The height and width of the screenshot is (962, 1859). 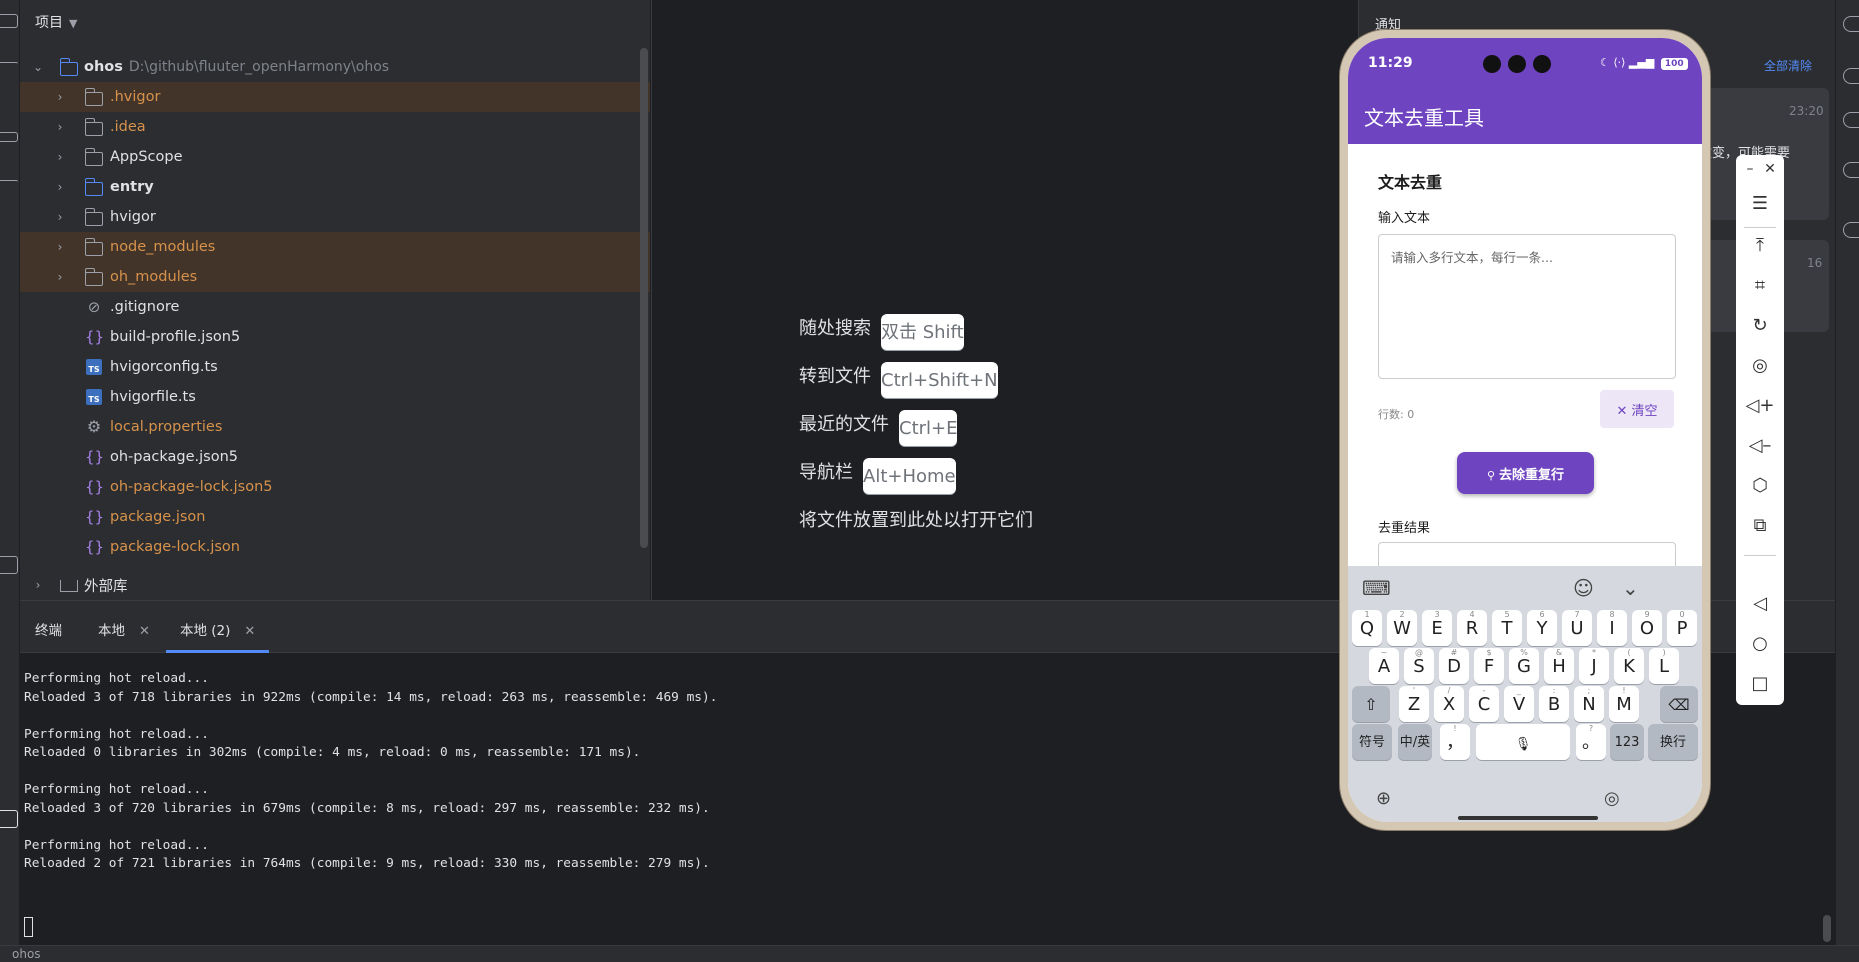 I want to click on tree-item: › oh_modules, so click(x=335, y=277).